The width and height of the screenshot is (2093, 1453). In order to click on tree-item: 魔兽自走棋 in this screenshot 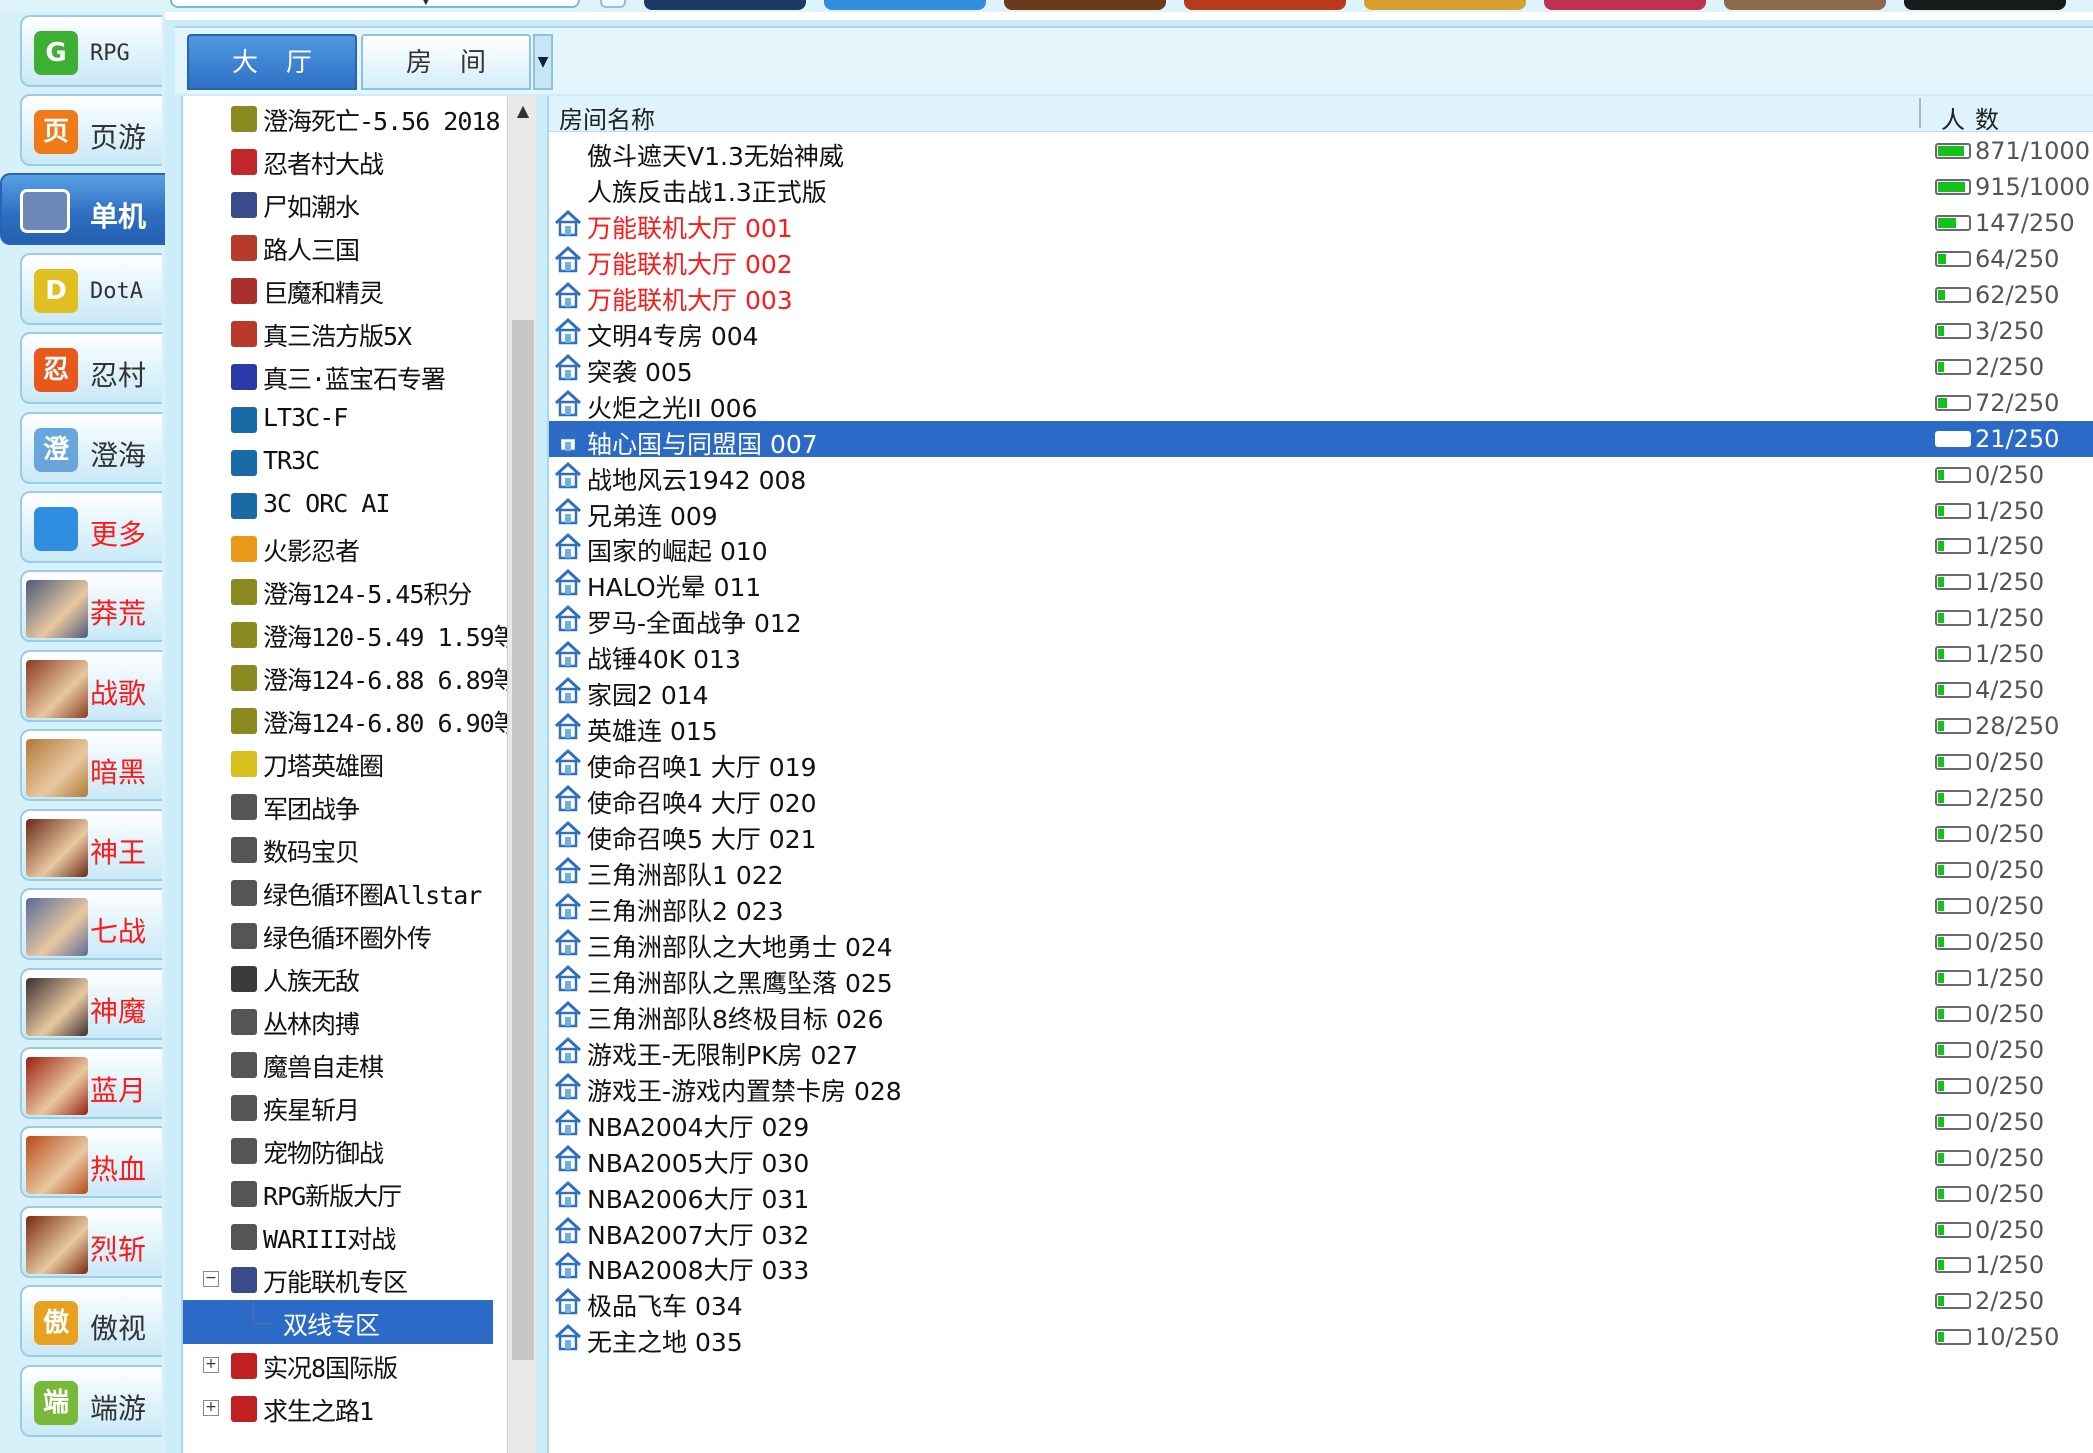, I will do `click(338, 1064)`.